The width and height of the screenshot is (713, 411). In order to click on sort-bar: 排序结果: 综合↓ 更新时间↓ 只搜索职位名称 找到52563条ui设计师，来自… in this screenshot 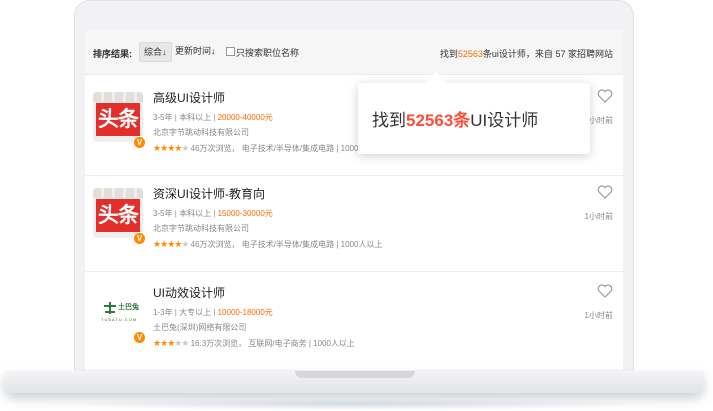, I will do `click(354, 52)`.